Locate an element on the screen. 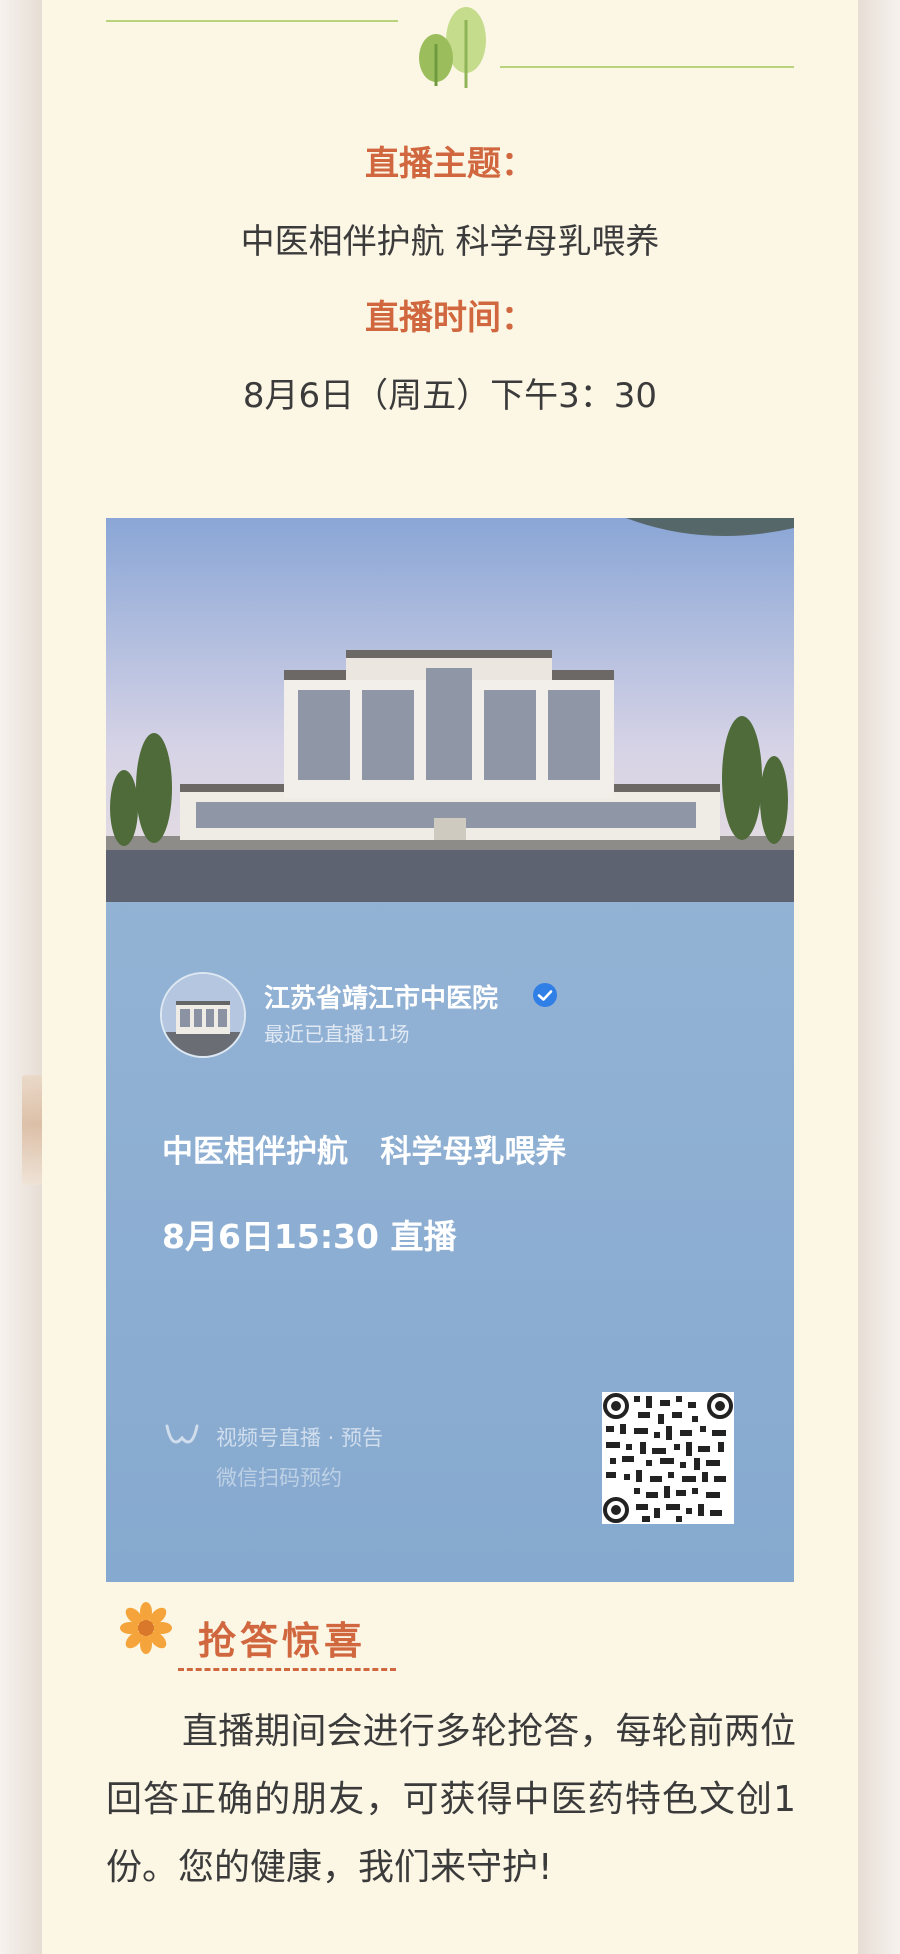 The width and height of the screenshot is (900, 1954). verified-icon is located at coordinates (545, 995).